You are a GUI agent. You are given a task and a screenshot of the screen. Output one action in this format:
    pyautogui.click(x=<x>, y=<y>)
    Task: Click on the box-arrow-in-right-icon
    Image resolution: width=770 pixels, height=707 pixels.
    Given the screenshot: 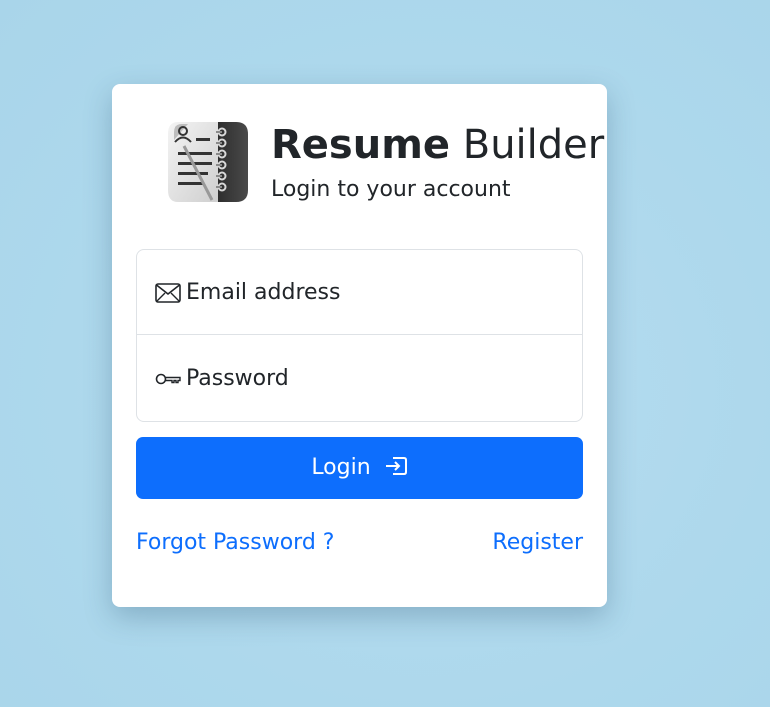 What is the action you would take?
    pyautogui.click(x=396, y=466)
    